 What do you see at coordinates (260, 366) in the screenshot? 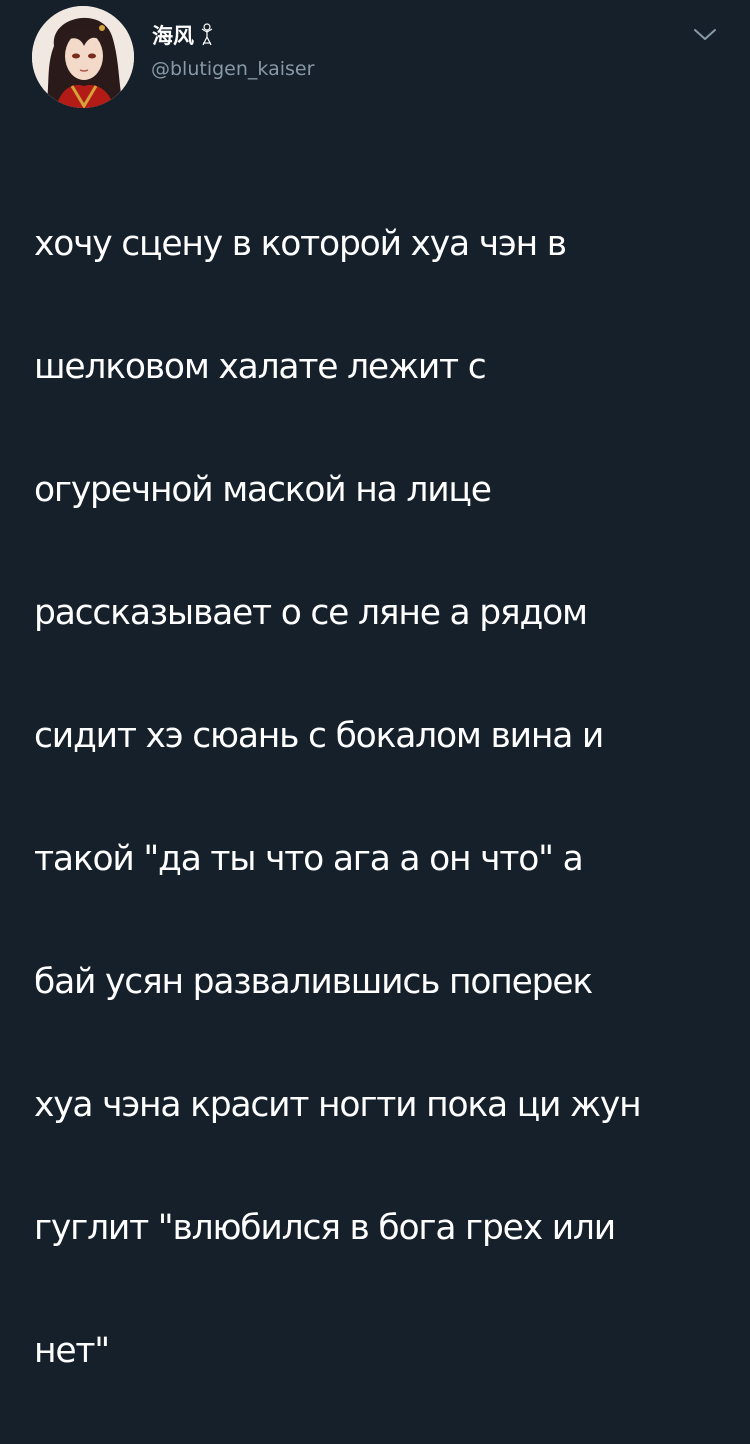
I see `tweet-text-line: шелковом халате лежит с` at bounding box center [260, 366].